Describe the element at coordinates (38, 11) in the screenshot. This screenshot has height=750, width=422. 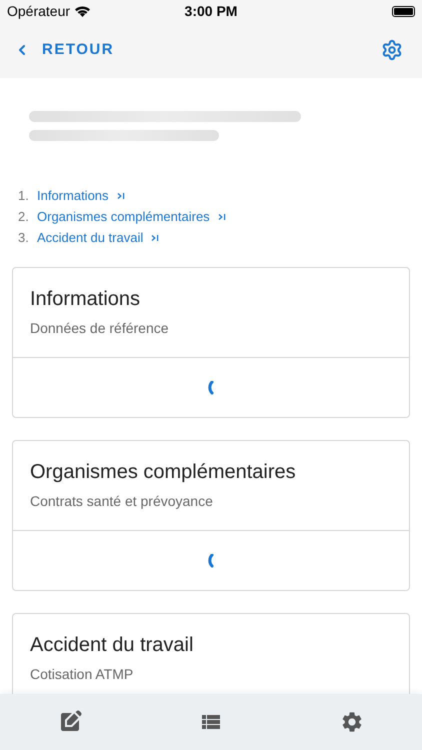
I see `carrier-name: Opérateur` at that location.